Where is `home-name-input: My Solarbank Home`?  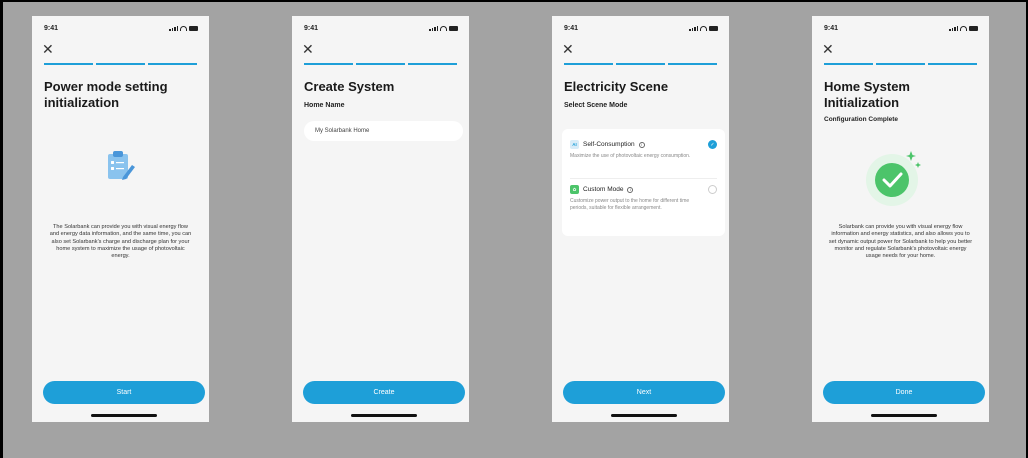 home-name-input: My Solarbank Home is located at coordinates (383, 131).